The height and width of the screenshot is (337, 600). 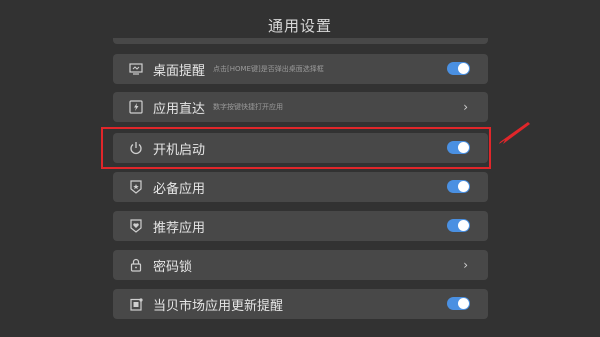 What do you see at coordinates (299, 26) in the screenshot?
I see `page-title: 通用设置` at bounding box center [299, 26].